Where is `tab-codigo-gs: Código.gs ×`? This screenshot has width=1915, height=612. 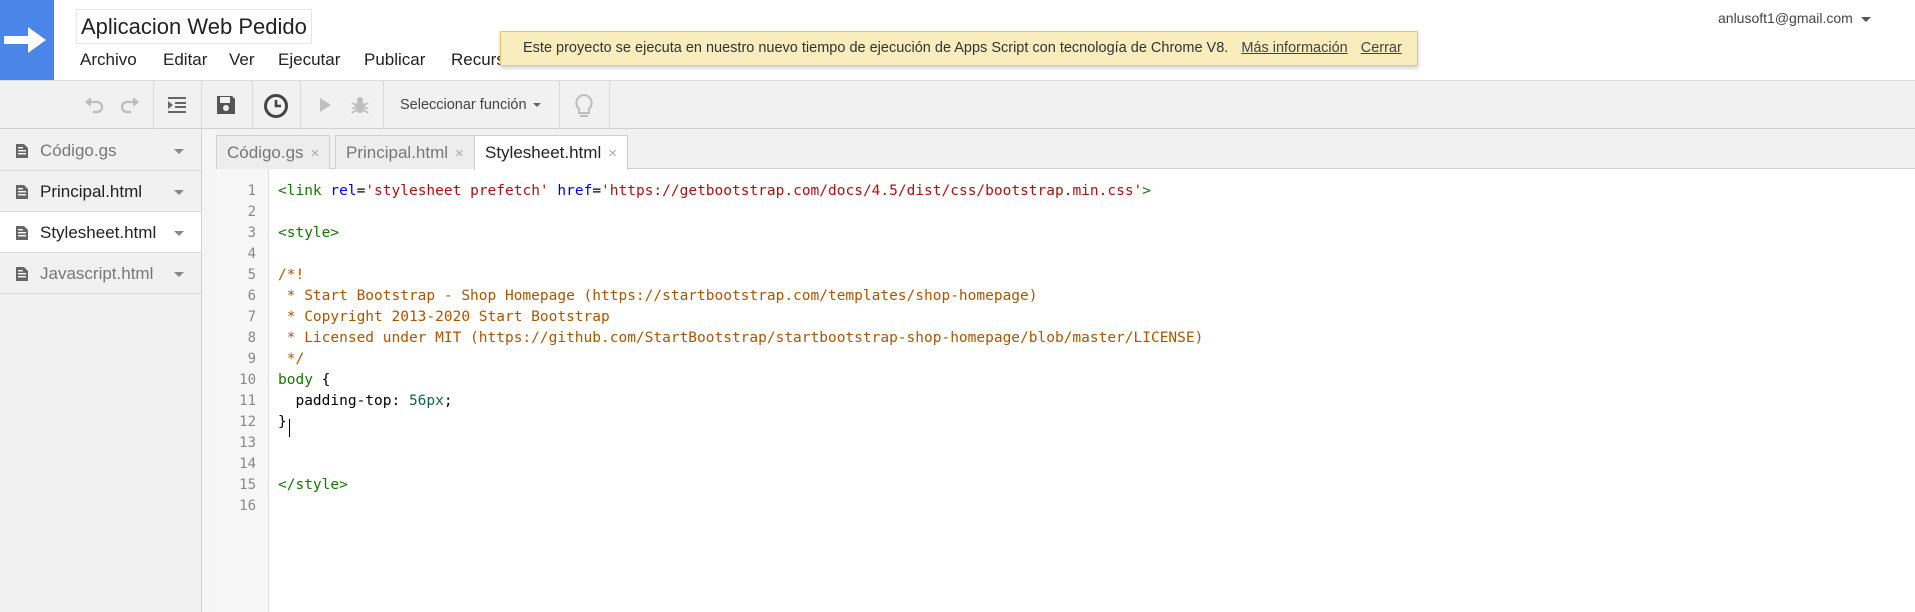
tab-codigo-gs: Código.gs × is located at coordinates (273, 152).